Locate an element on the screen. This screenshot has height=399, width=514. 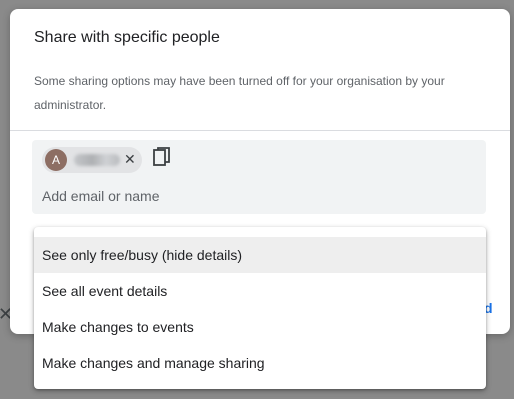
divider is located at coordinates (260, 130).